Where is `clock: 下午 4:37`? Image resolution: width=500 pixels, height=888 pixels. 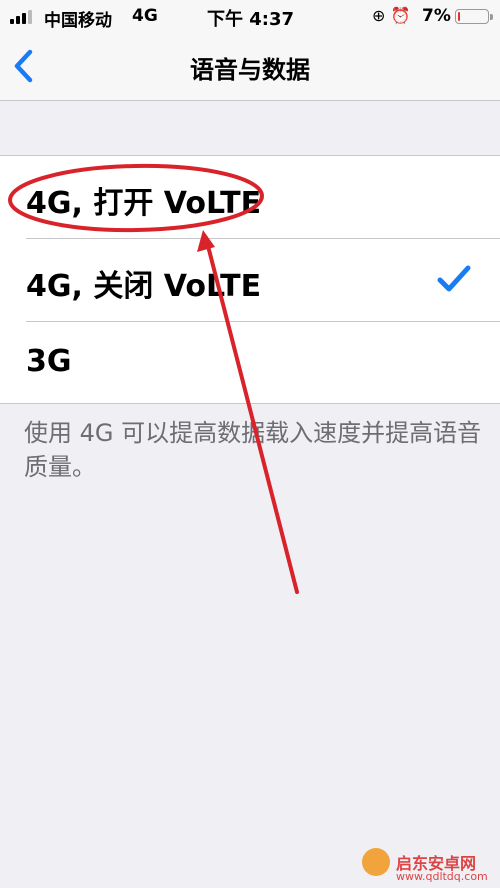
clock: 下午 4:37 is located at coordinates (251, 19).